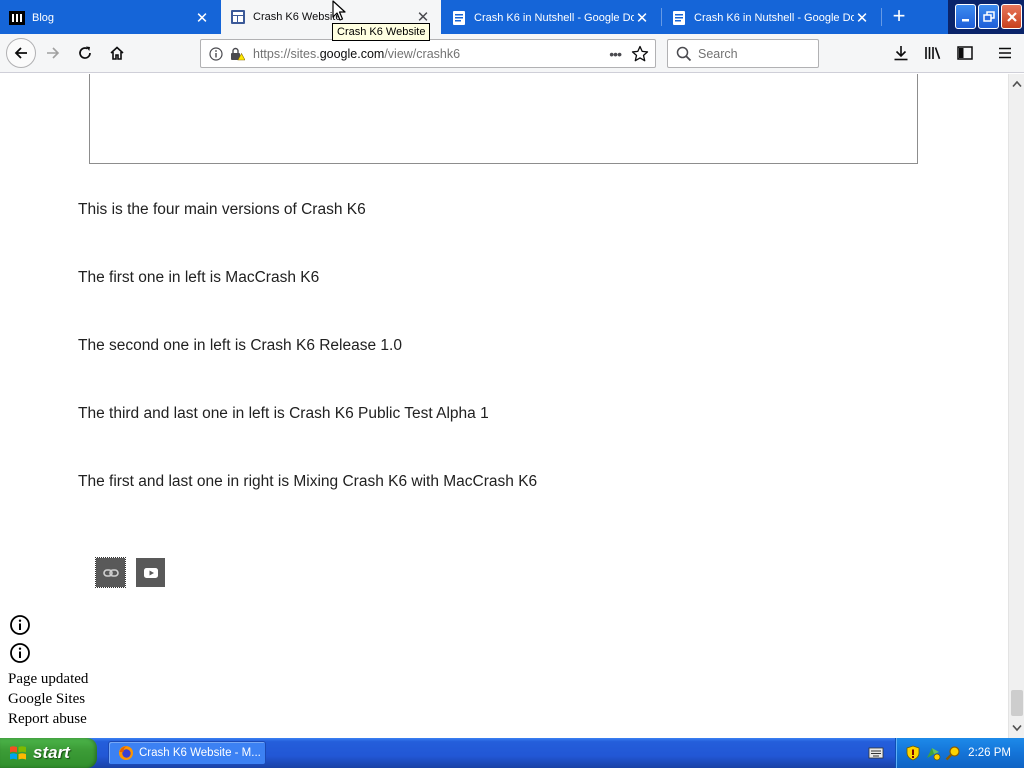  I want to click on url-prefix: https://sites., so click(286, 53).